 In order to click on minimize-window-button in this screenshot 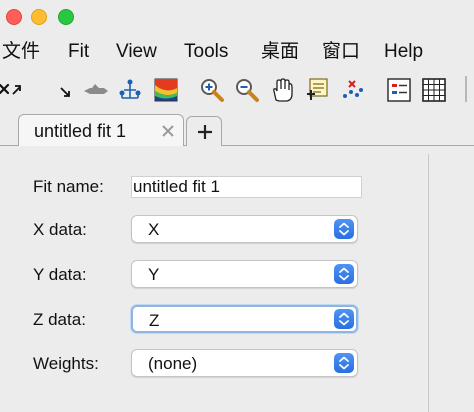, I will do `click(39, 17)`.